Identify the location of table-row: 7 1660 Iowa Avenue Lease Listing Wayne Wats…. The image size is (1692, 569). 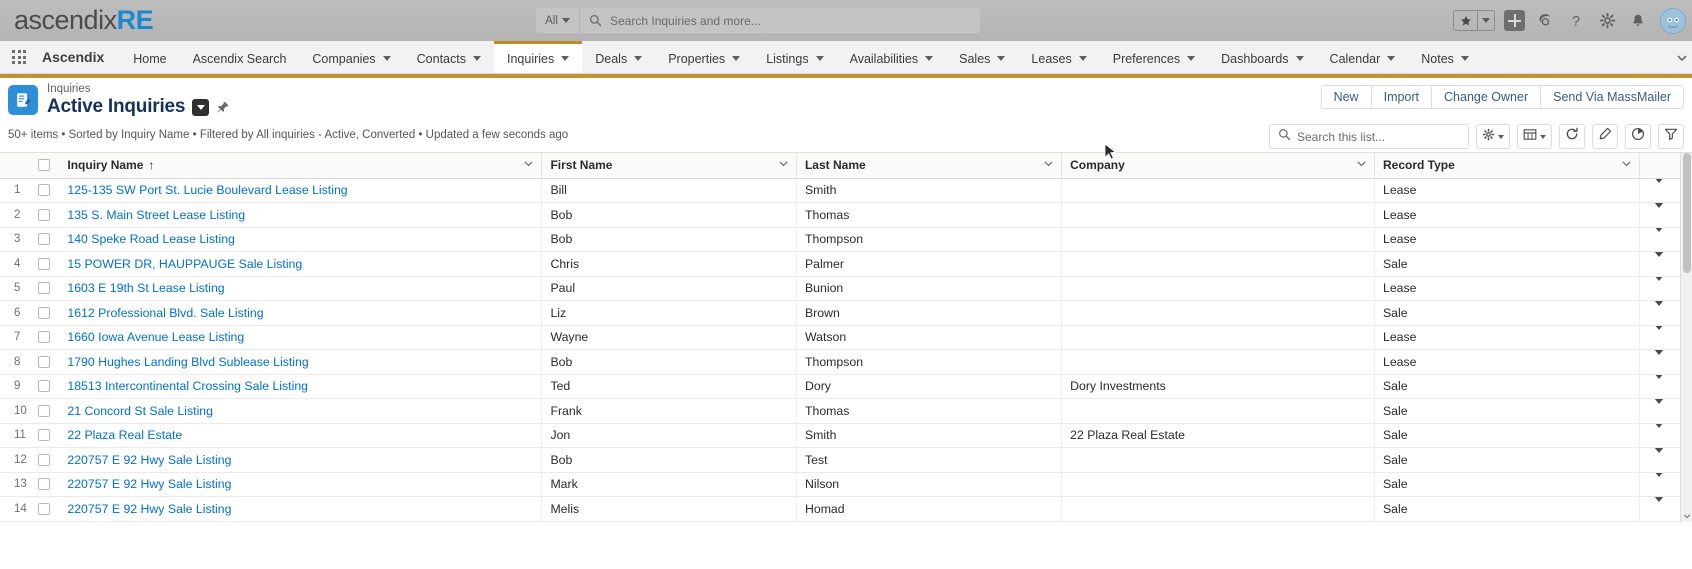
(840, 337).